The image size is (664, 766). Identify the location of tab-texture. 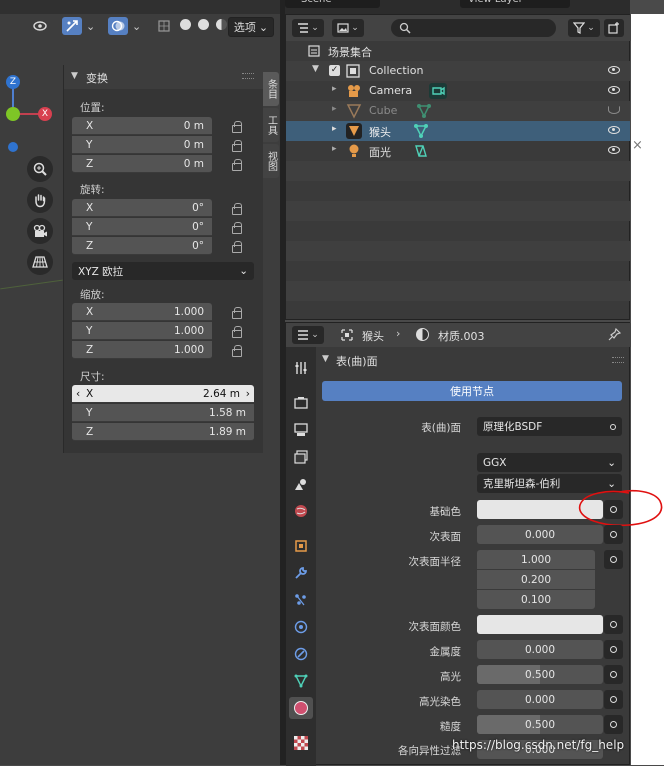
(301, 743).